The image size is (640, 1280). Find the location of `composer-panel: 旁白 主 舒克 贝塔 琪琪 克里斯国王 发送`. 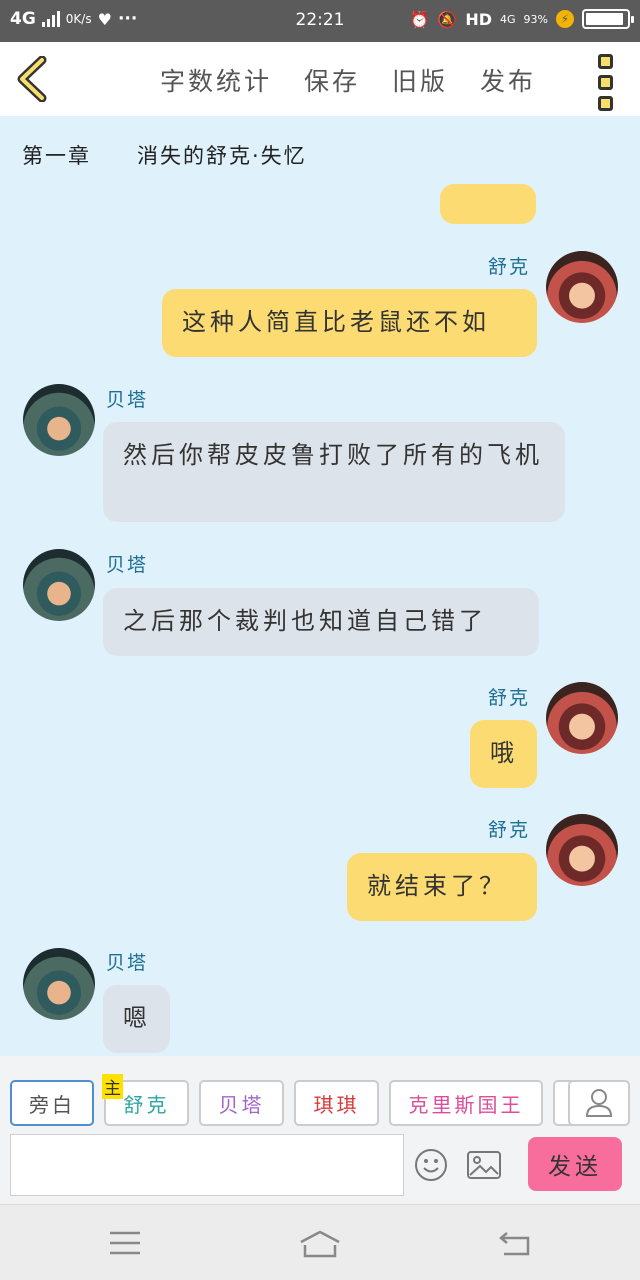

composer-panel: 旁白 主 舒克 贝塔 琪琪 克里斯国王 发送 is located at coordinates (320, 1130).